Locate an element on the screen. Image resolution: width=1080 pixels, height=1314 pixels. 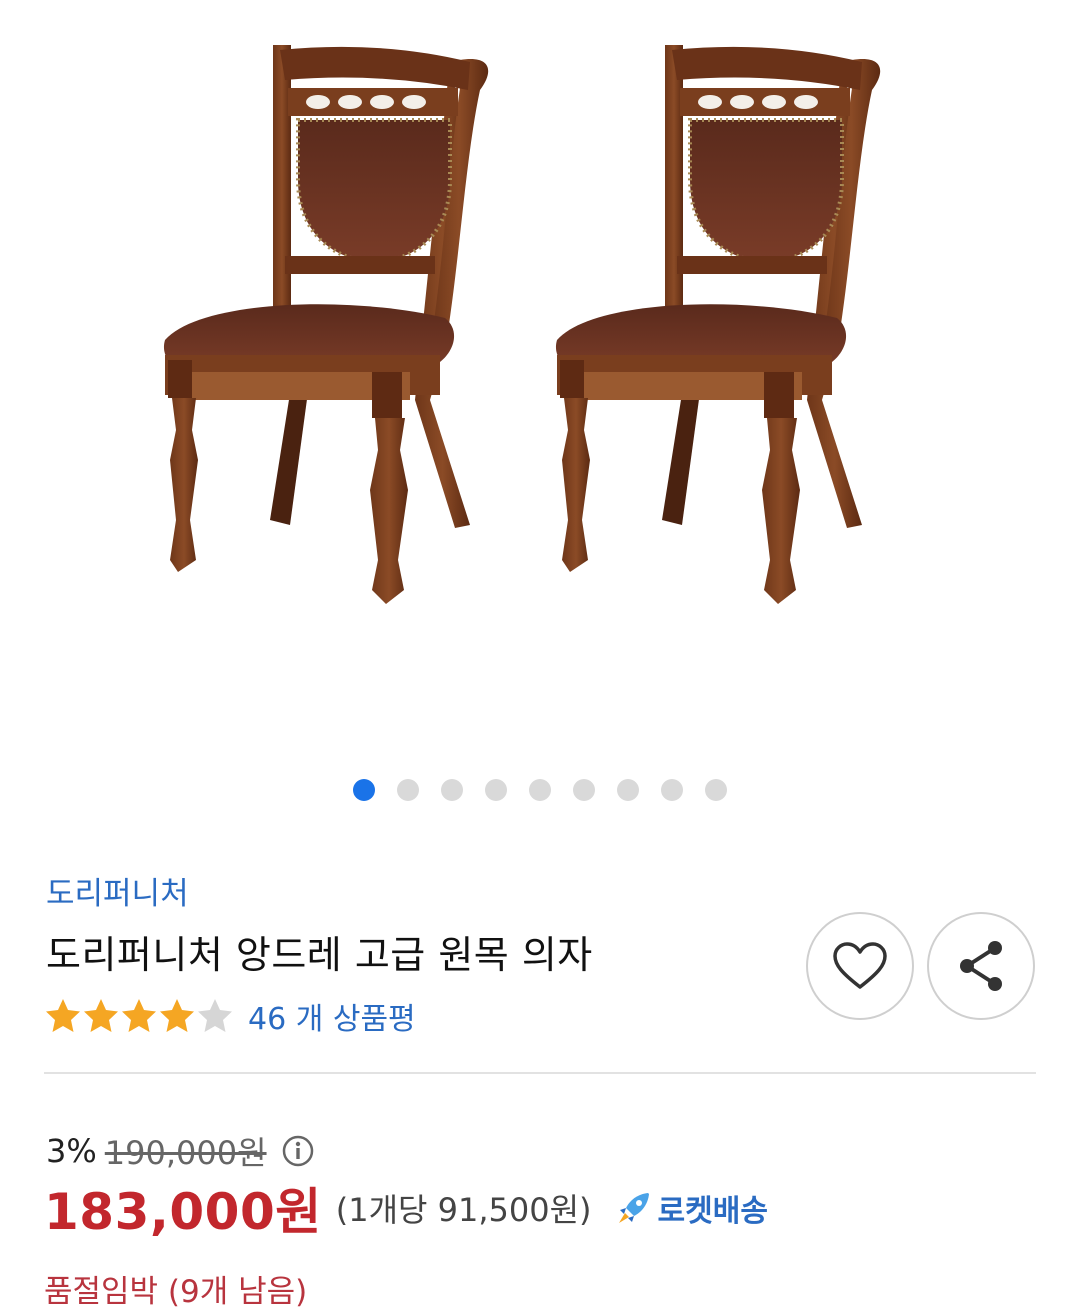
star-empty-icon is located at coordinates (215, 1015).